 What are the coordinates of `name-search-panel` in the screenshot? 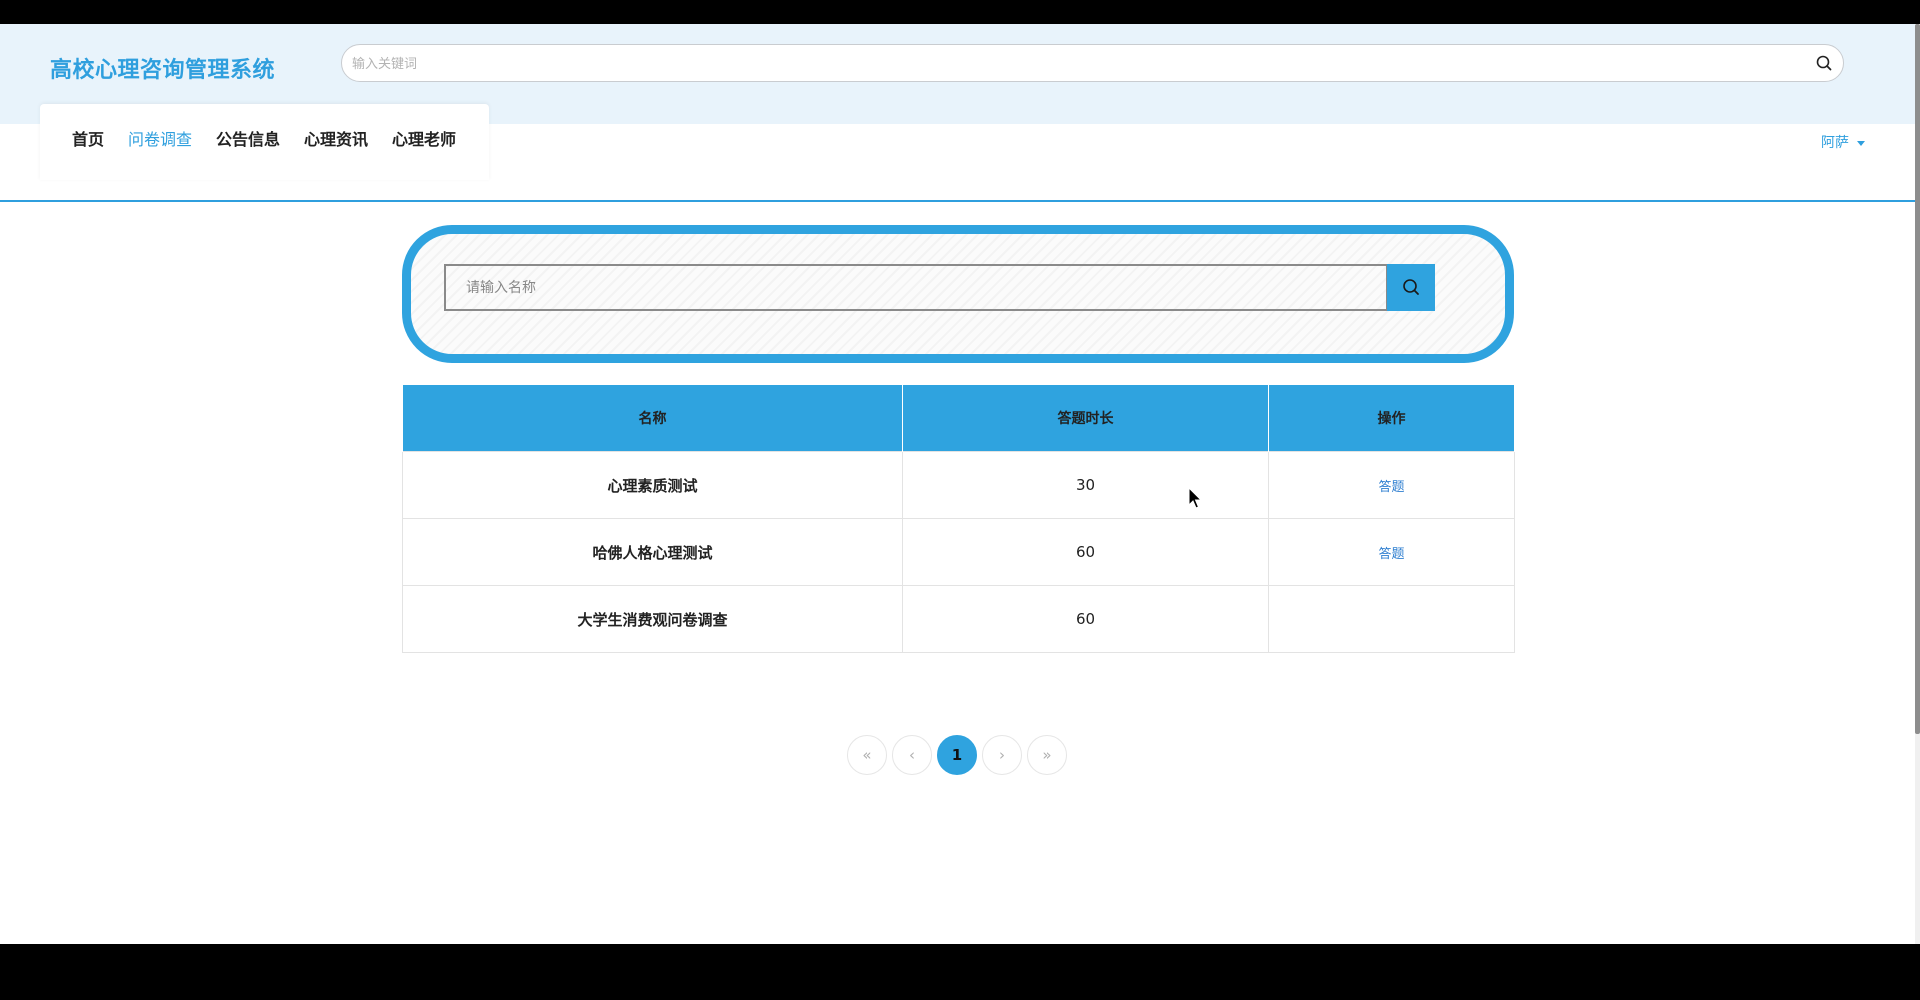 It's located at (958, 294).